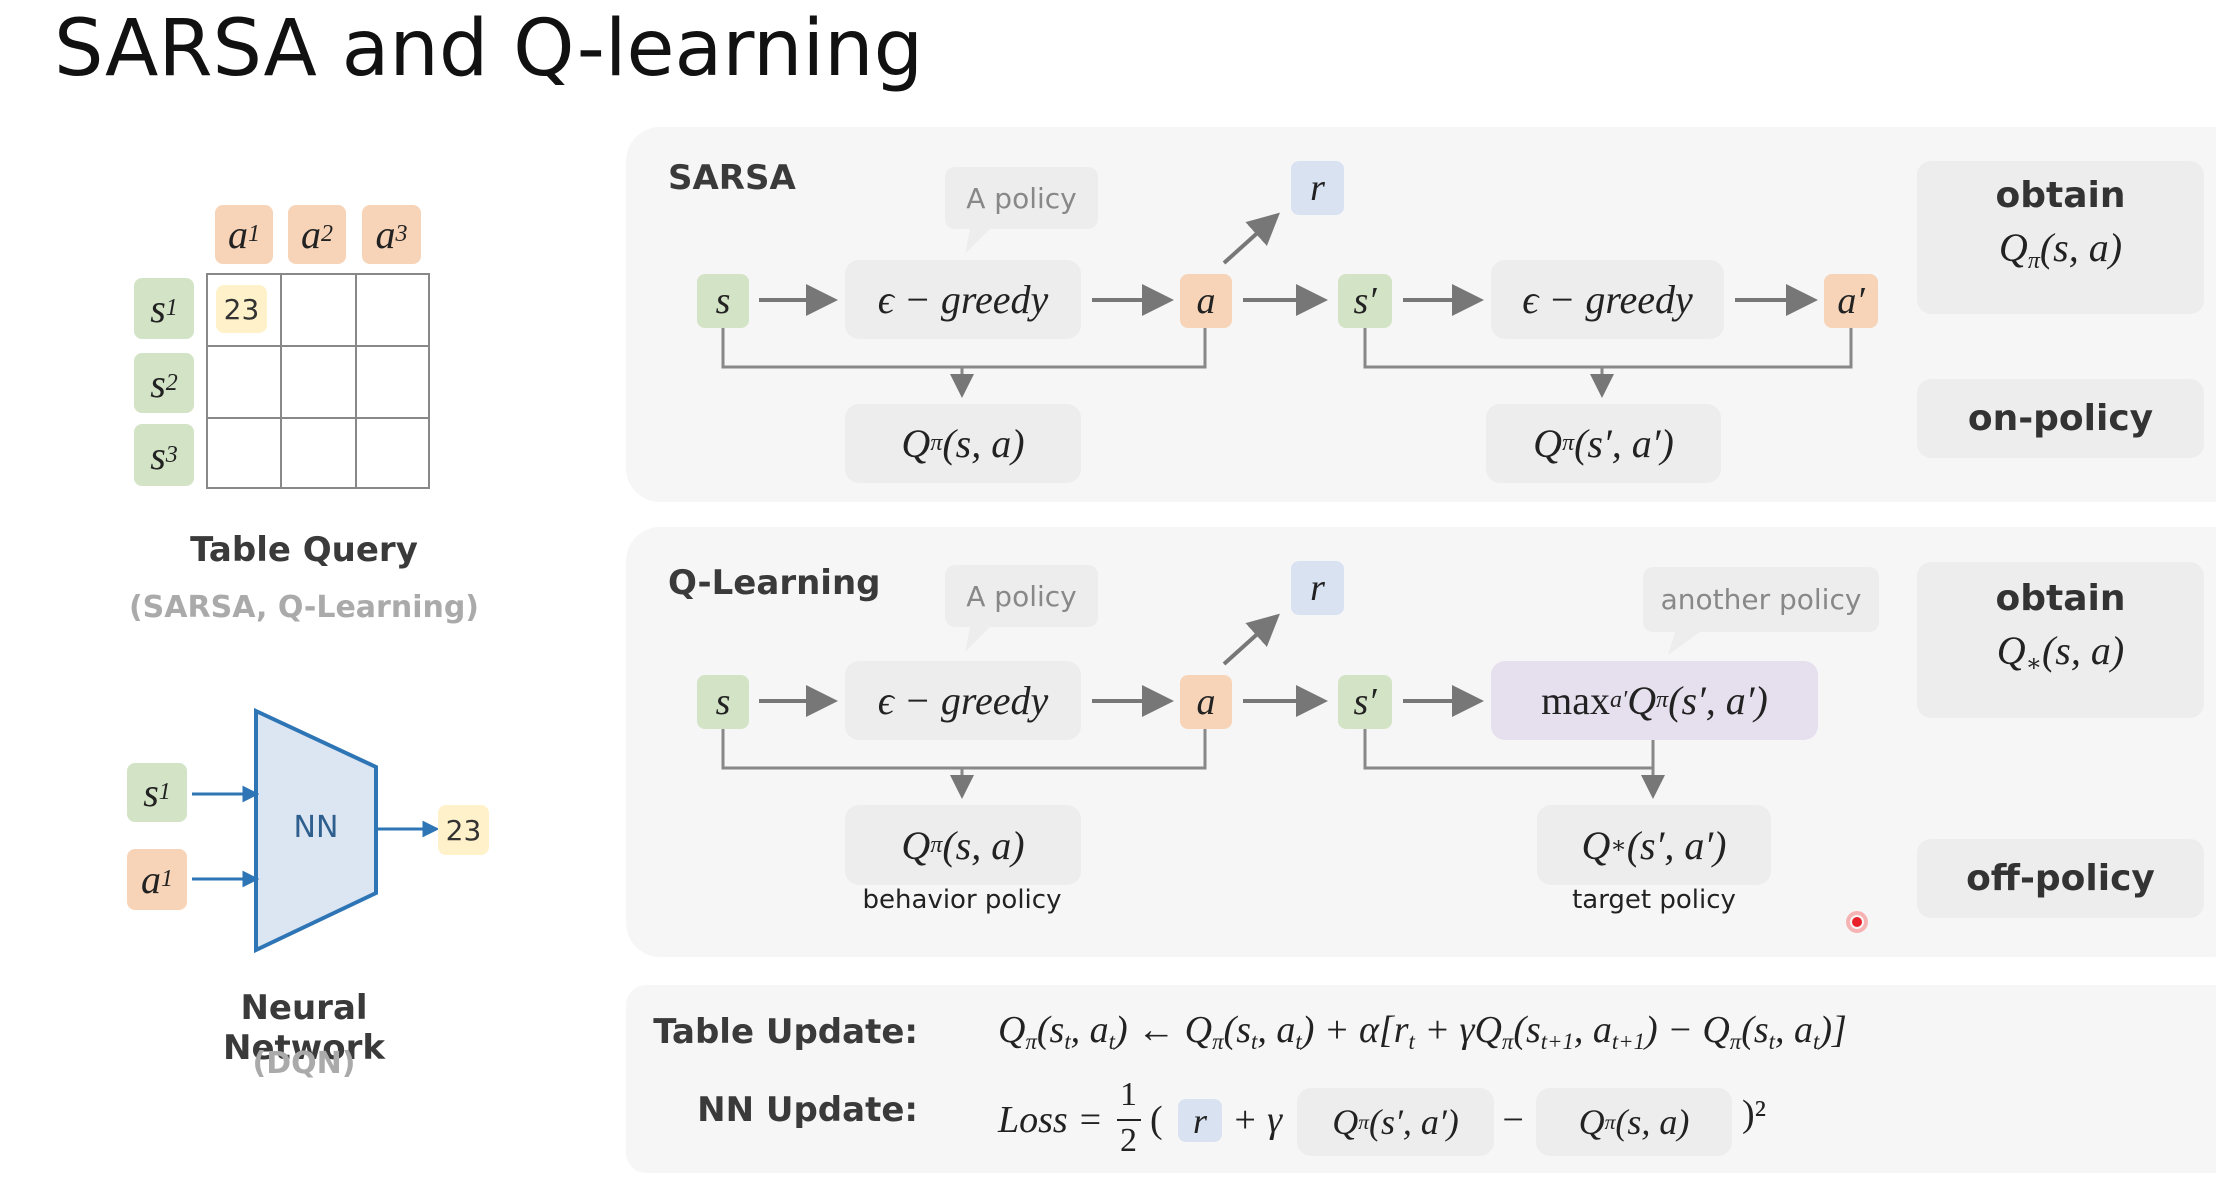  I want to click on minus-sign: −, so click(1513, 1120).